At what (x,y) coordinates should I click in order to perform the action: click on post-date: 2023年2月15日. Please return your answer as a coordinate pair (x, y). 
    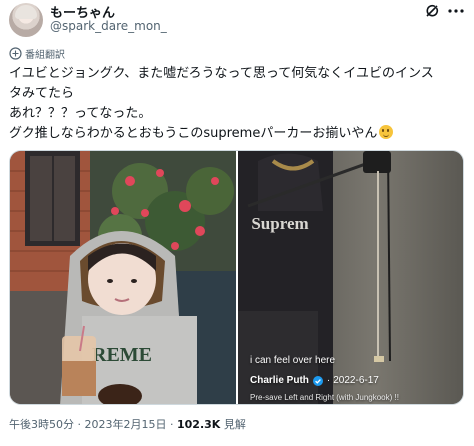
    Looking at the image, I should click on (126, 424).